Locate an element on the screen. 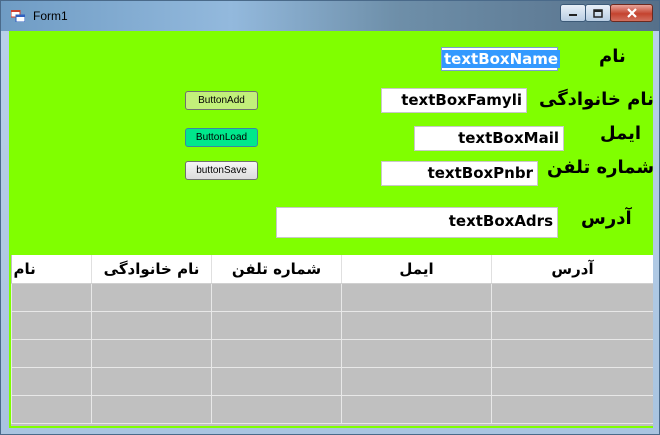  minimize-icon is located at coordinates (573, 15).